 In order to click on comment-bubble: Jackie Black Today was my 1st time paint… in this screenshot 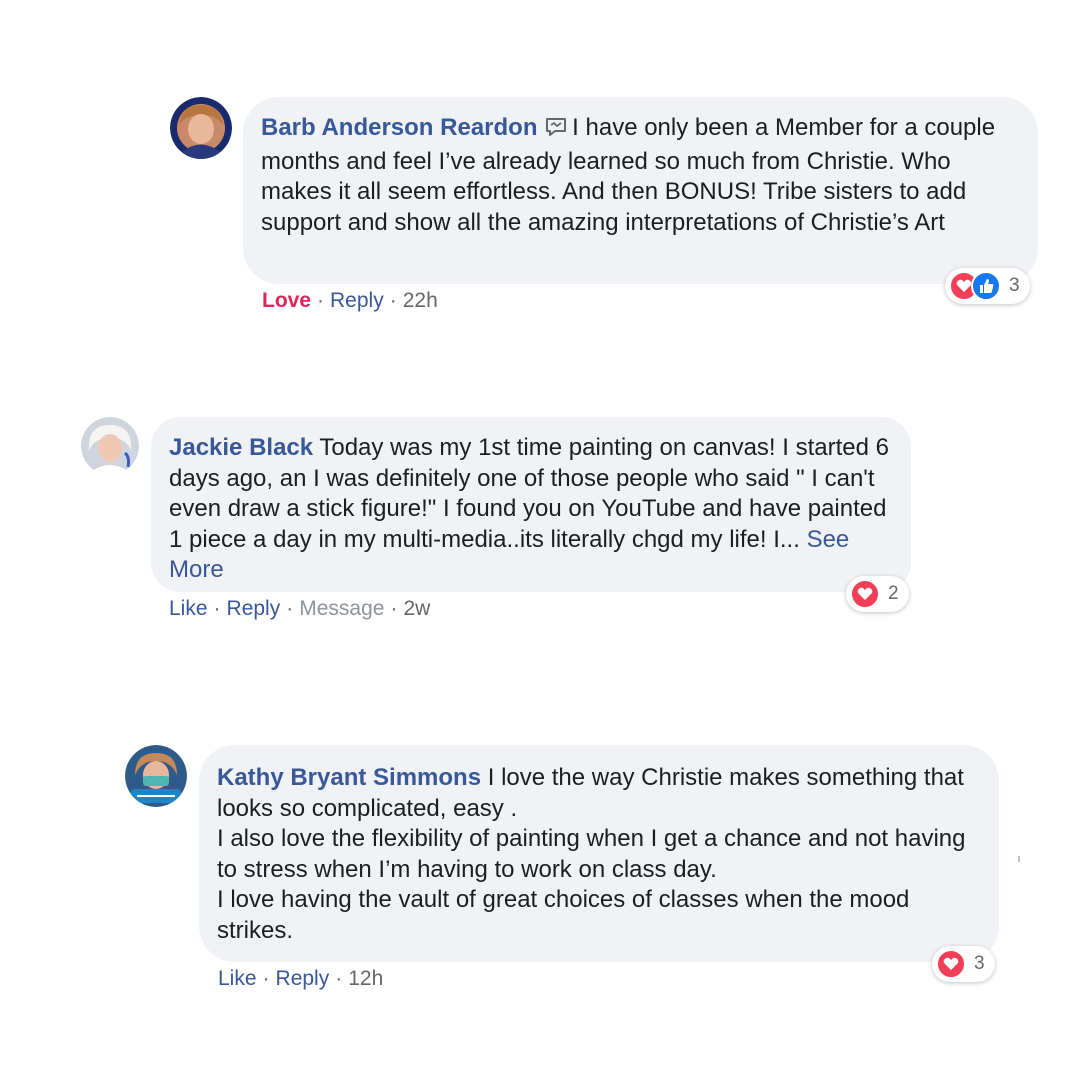, I will do `click(531, 504)`.